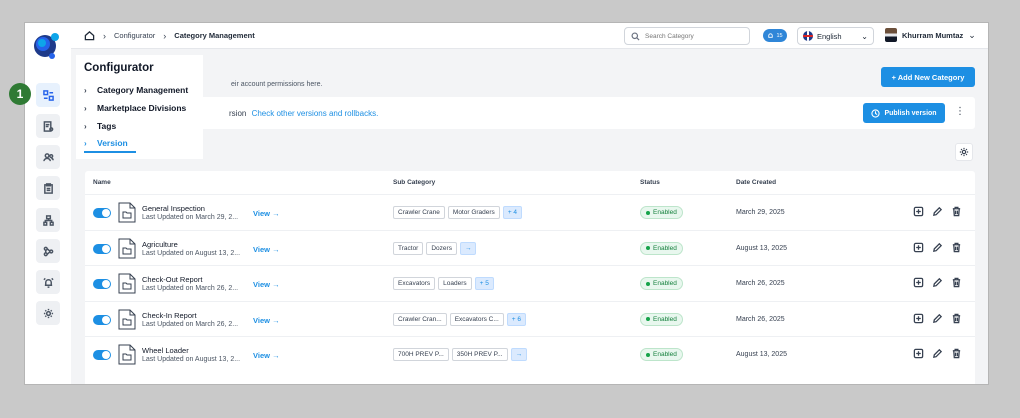  Describe the element at coordinates (516, 319) in the screenshot. I see `more-sub-categories-chip: + 6` at that location.